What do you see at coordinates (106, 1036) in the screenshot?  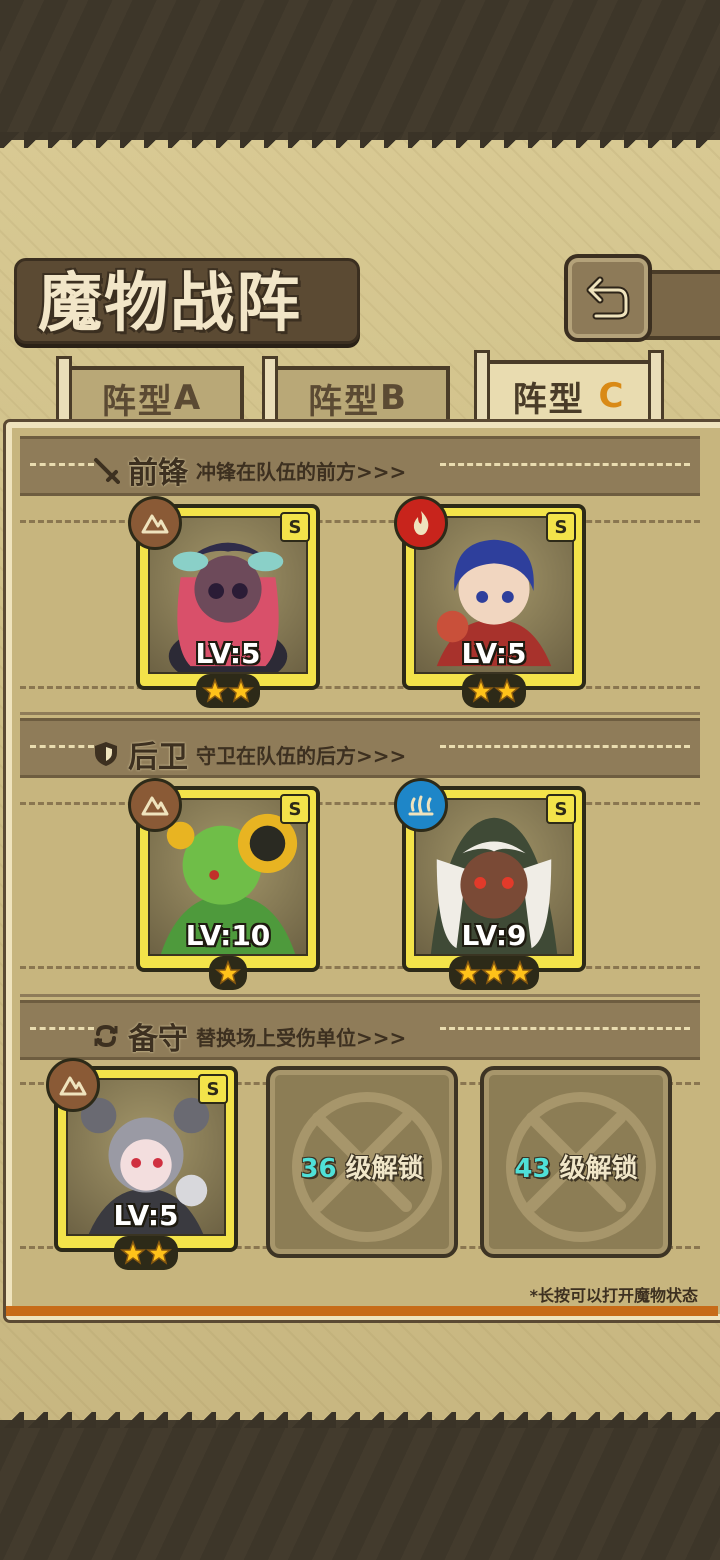 I see `swap-icon` at bounding box center [106, 1036].